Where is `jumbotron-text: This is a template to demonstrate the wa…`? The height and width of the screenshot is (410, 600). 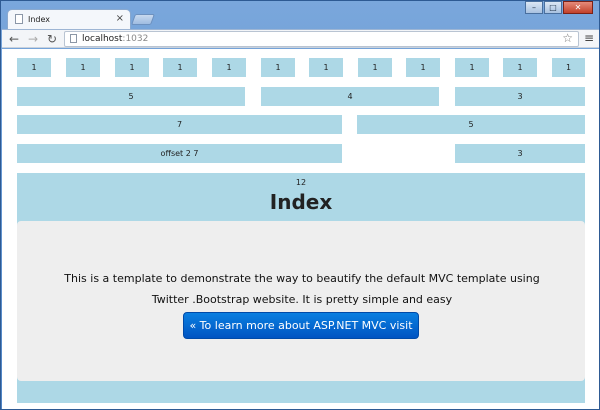
jumbotron-text: This is a template to demonstrate the wa… is located at coordinates (302, 289).